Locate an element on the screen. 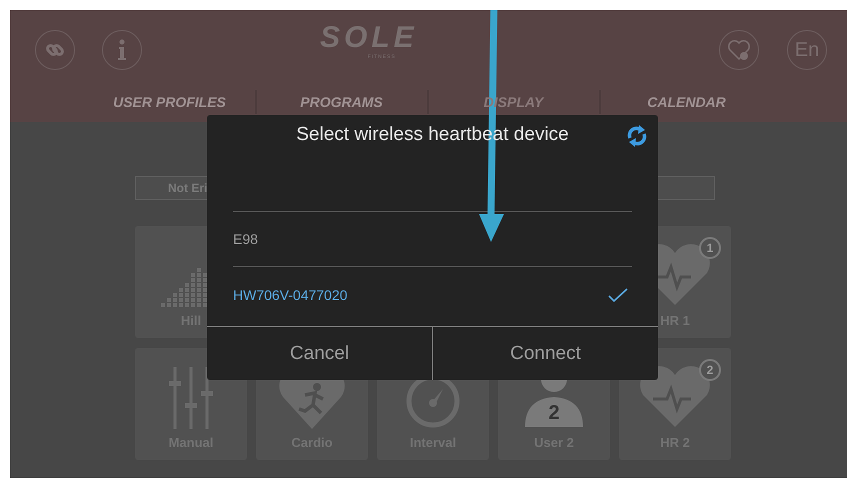 This screenshot has width=847, height=483. badge: 1 is located at coordinates (710, 248).